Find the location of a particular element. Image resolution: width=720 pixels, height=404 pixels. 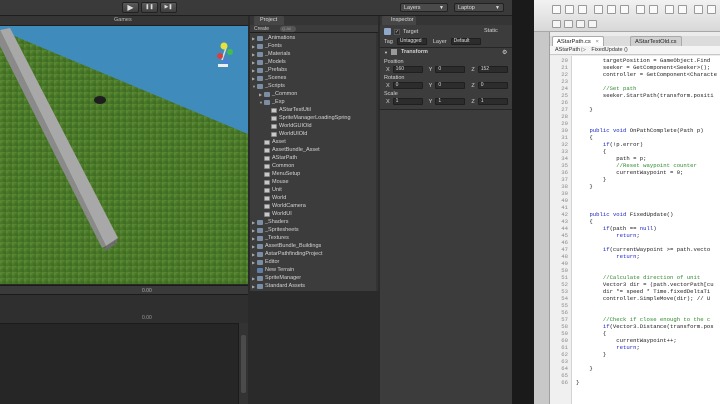

tree-item-assetbundle-asset: AssetBundle_Asset is located at coordinates (289, 150).